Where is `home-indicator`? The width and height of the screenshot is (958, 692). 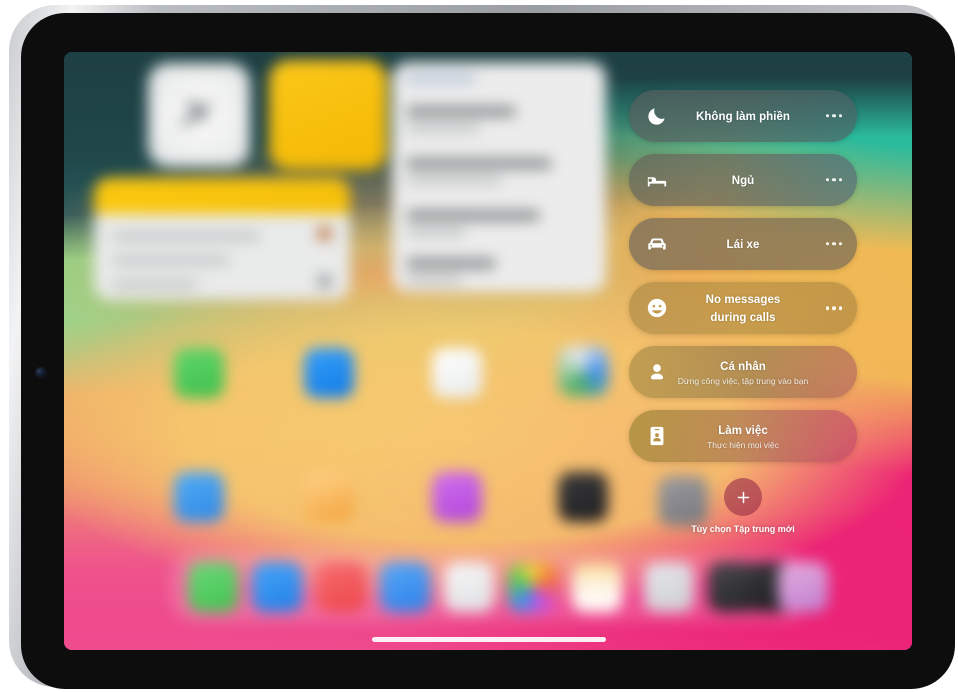
home-indicator is located at coordinates (489, 639).